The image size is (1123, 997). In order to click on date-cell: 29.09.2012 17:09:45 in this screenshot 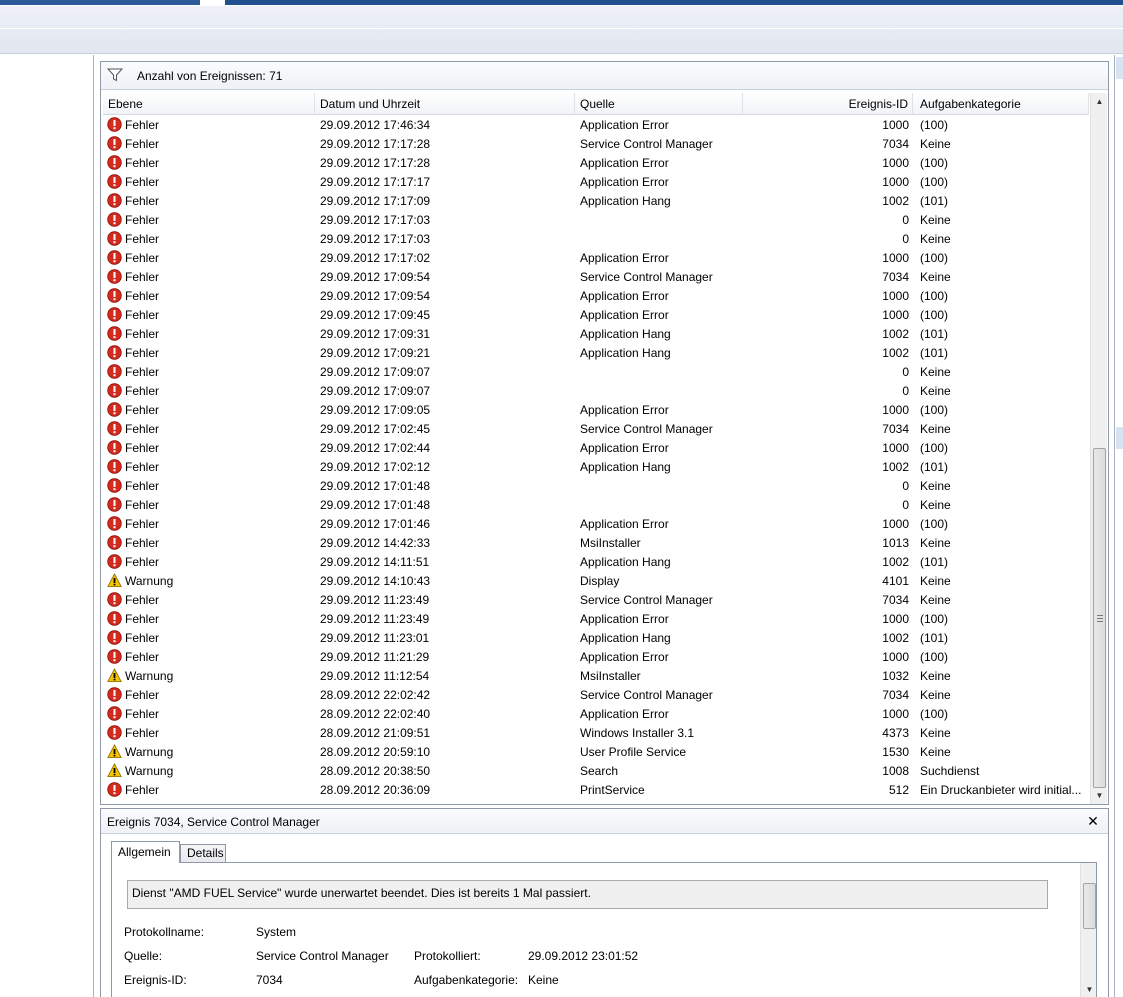, I will do `click(375, 315)`.